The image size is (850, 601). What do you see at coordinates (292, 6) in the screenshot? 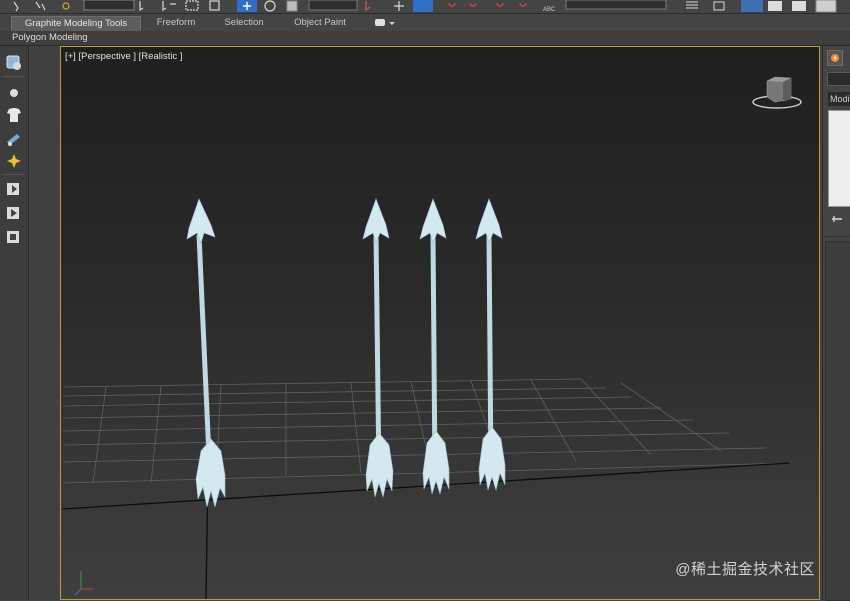
I see `select-scale-icon` at bounding box center [292, 6].